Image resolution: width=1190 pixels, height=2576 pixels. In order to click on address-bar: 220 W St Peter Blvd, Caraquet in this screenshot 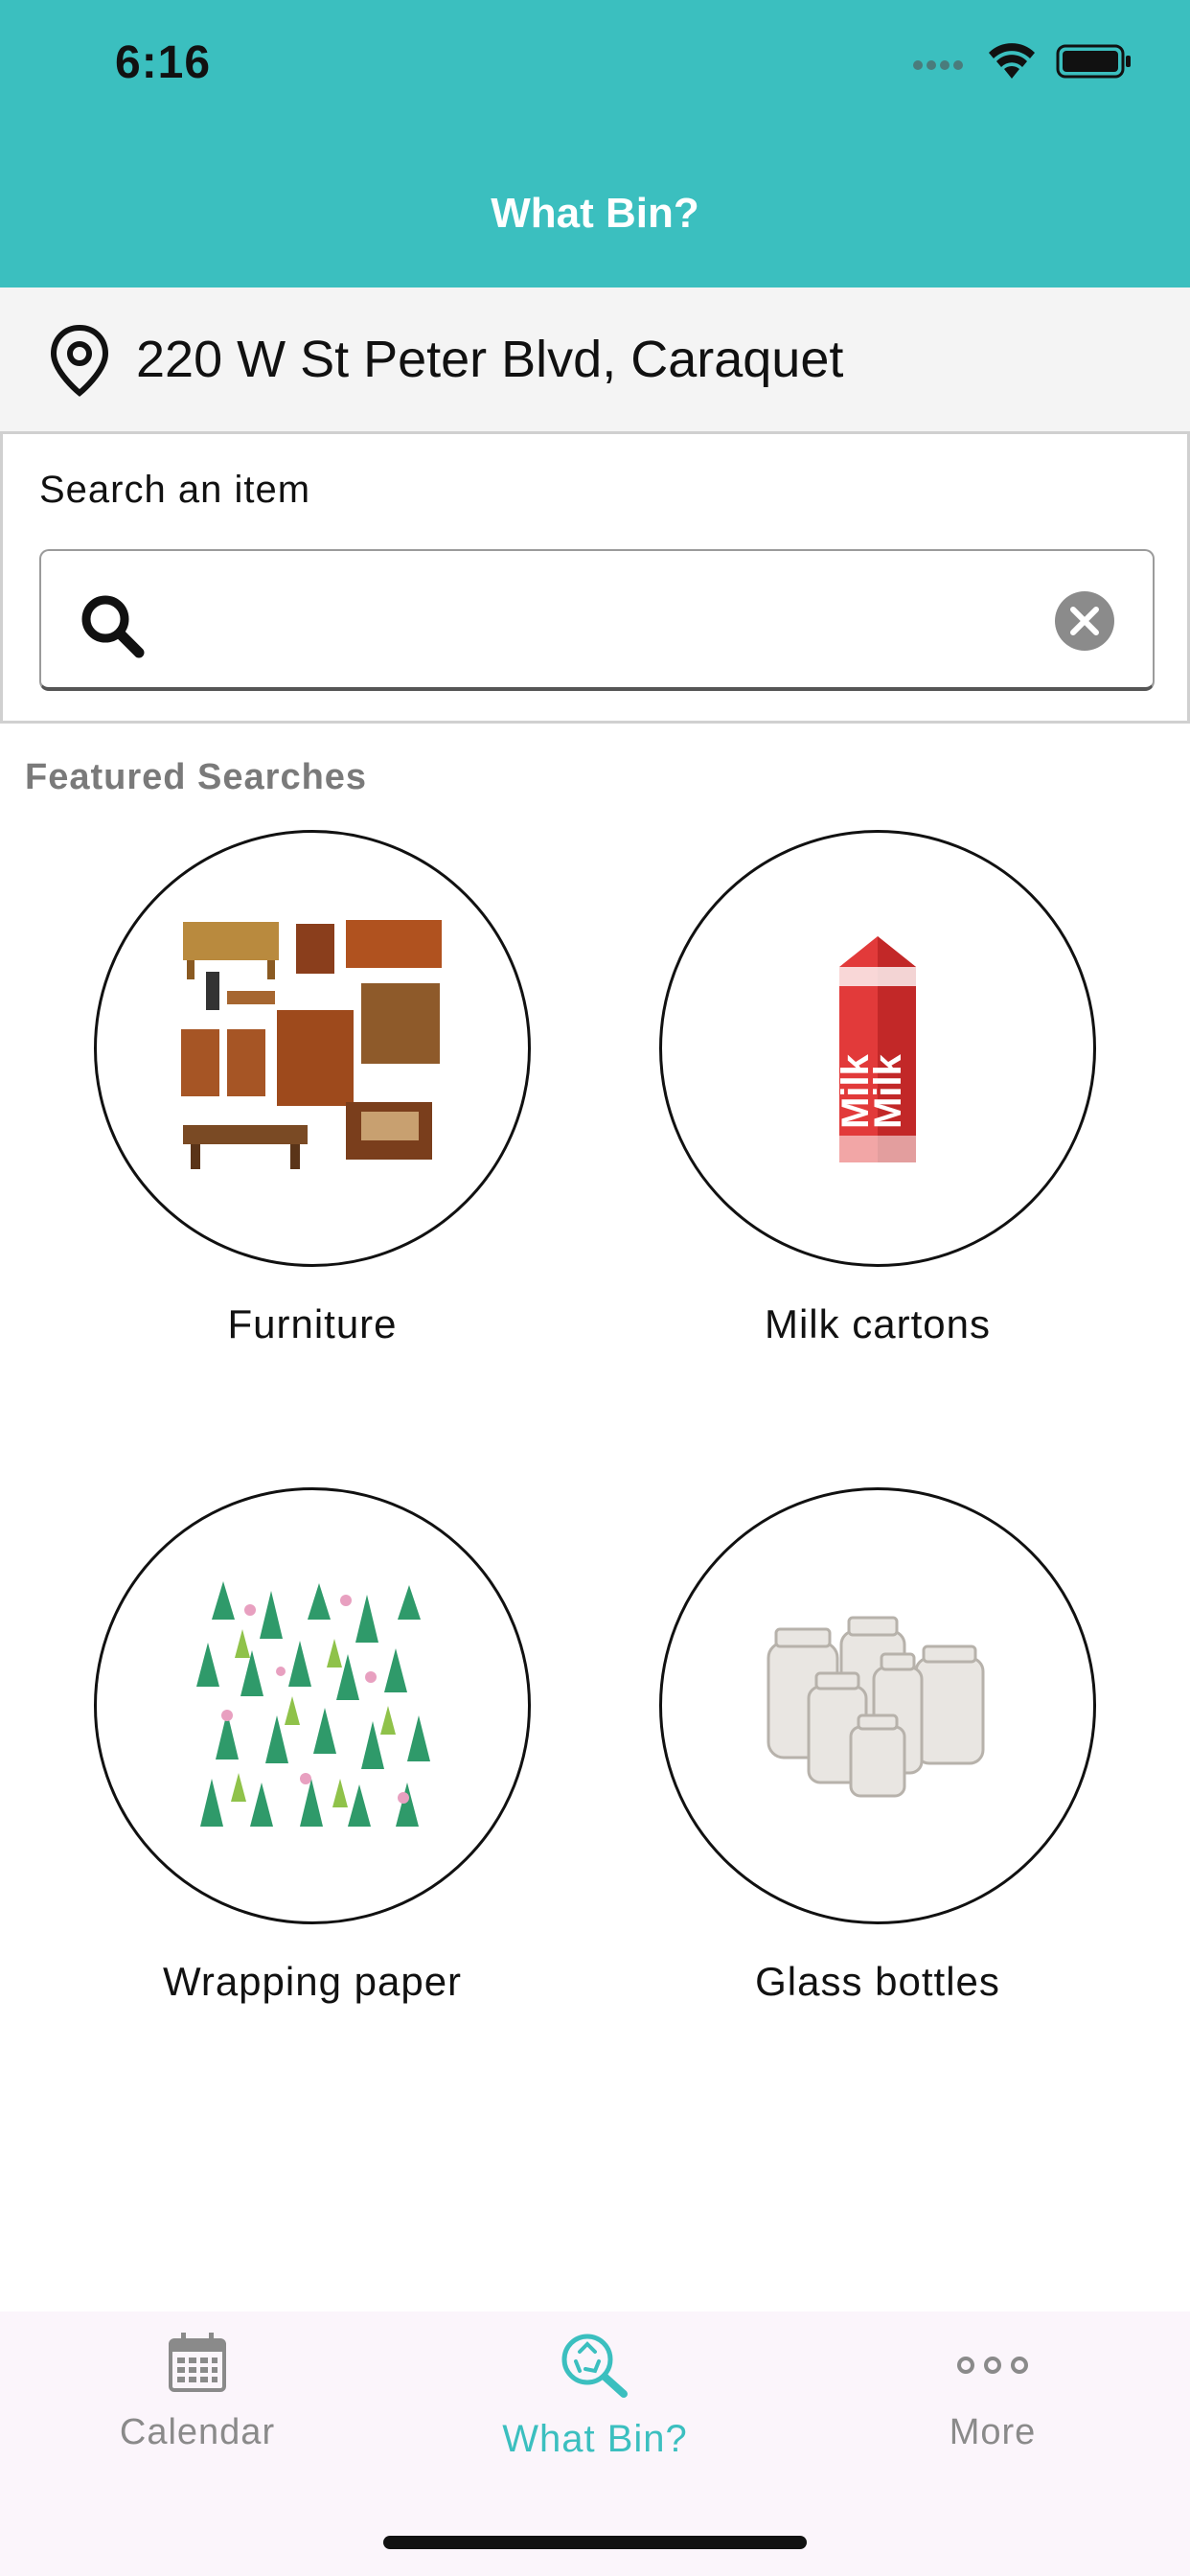, I will do `click(595, 359)`.